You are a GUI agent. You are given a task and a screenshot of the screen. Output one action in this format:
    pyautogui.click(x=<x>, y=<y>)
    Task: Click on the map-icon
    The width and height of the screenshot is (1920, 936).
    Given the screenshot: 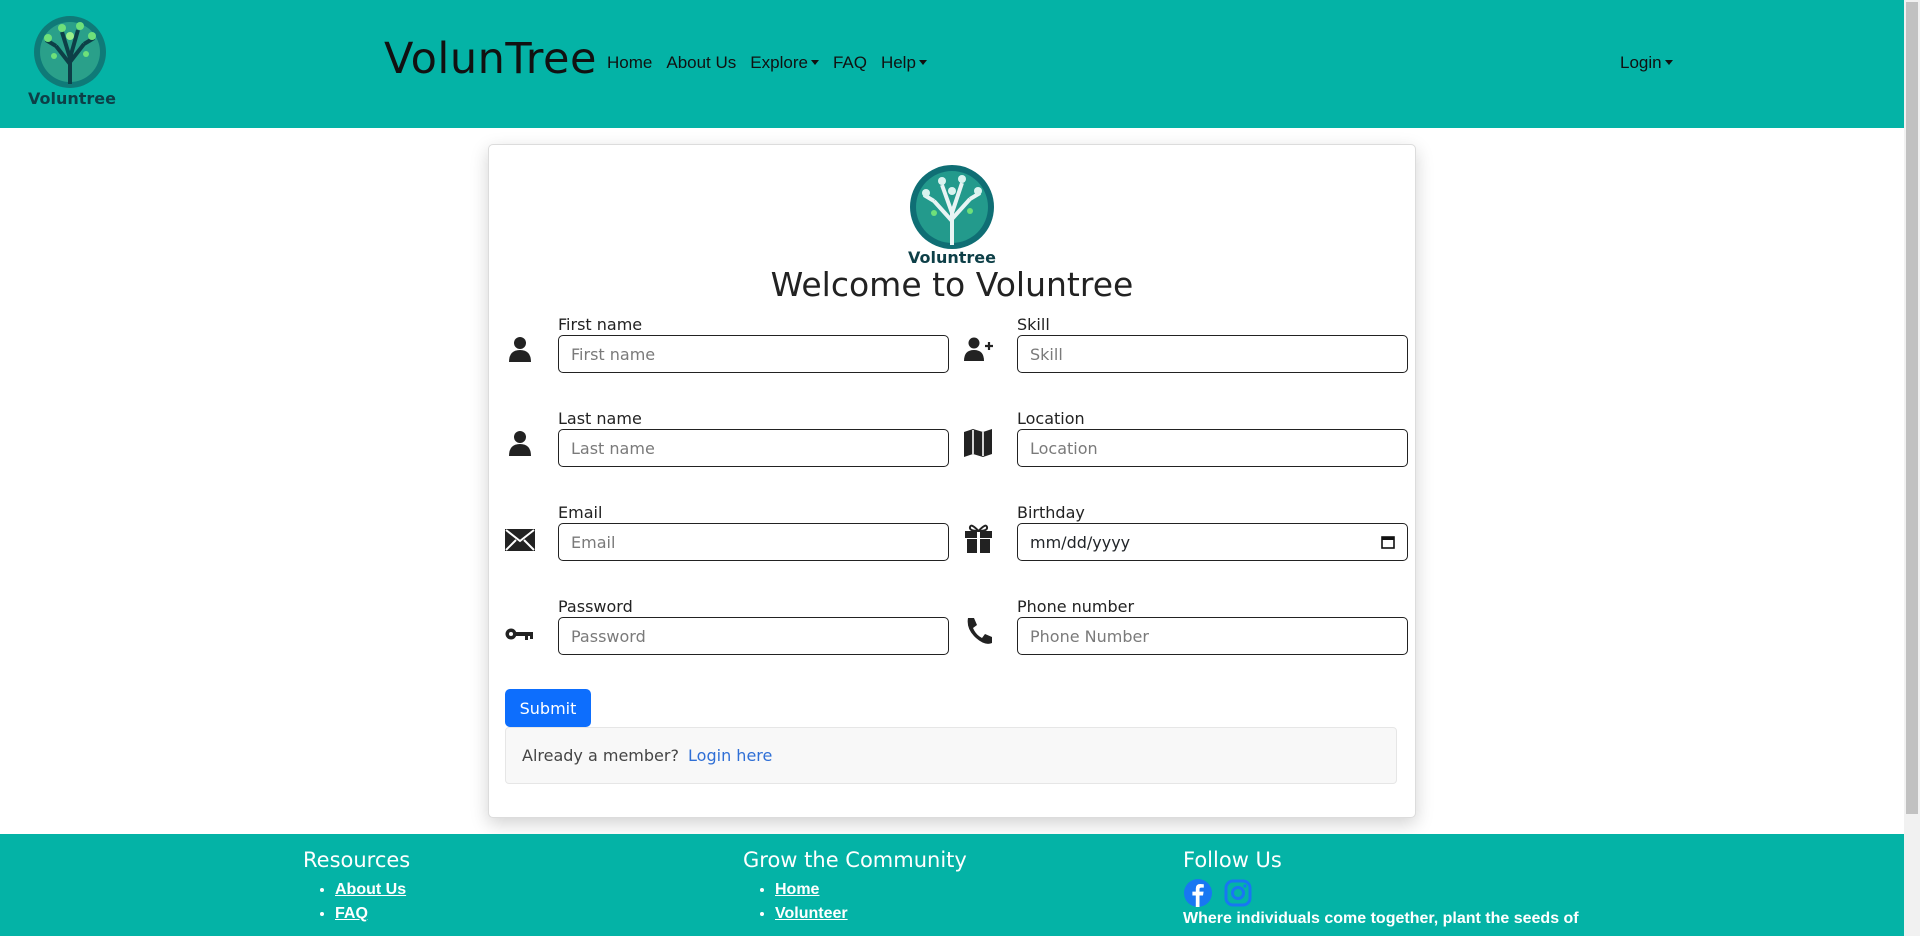 What is the action you would take?
    pyautogui.click(x=978, y=443)
    